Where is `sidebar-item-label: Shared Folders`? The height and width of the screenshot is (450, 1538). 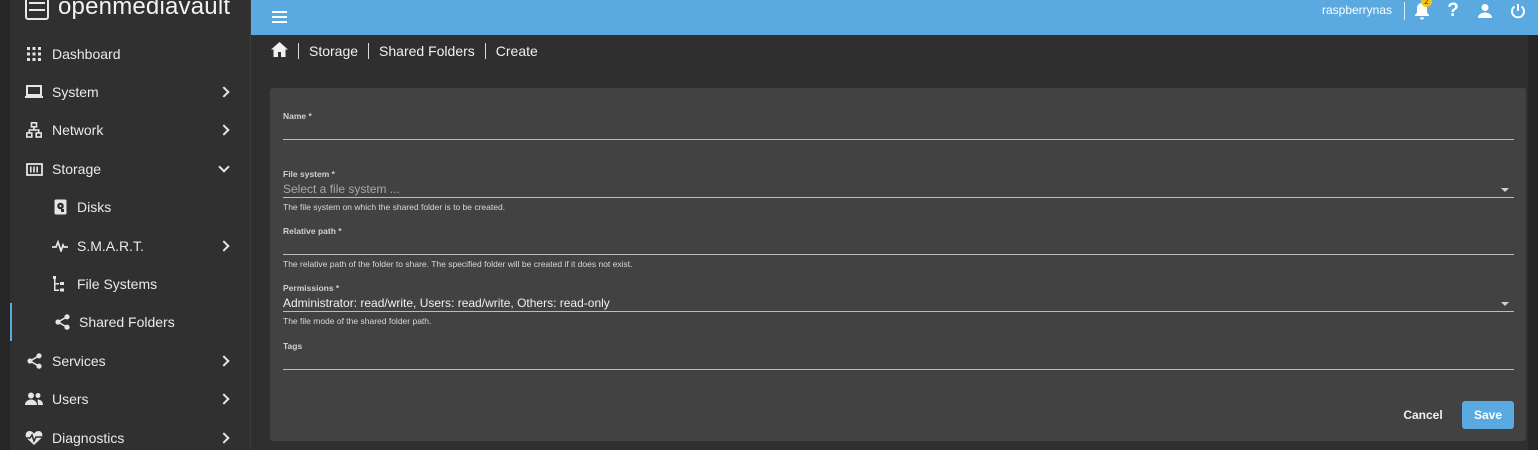
sidebar-item-label: Shared Folders is located at coordinates (127, 322).